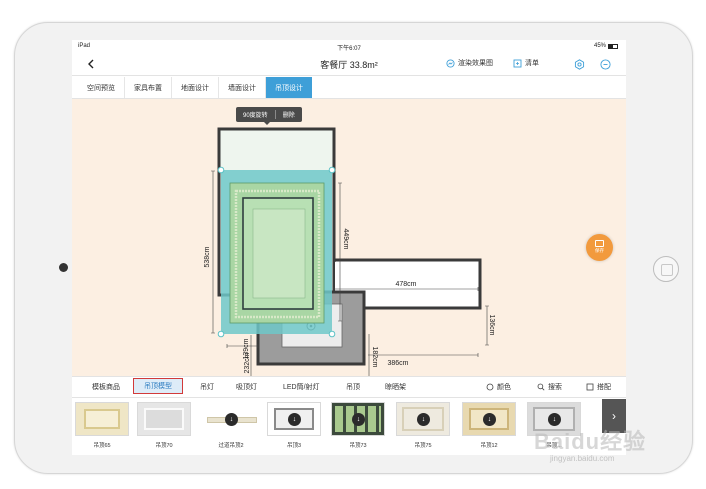 Image resolution: width=706 pixels, height=489 pixels. Describe the element at coordinates (475, 63) in the screenshot. I see `render-label: 渲染效果图` at that location.